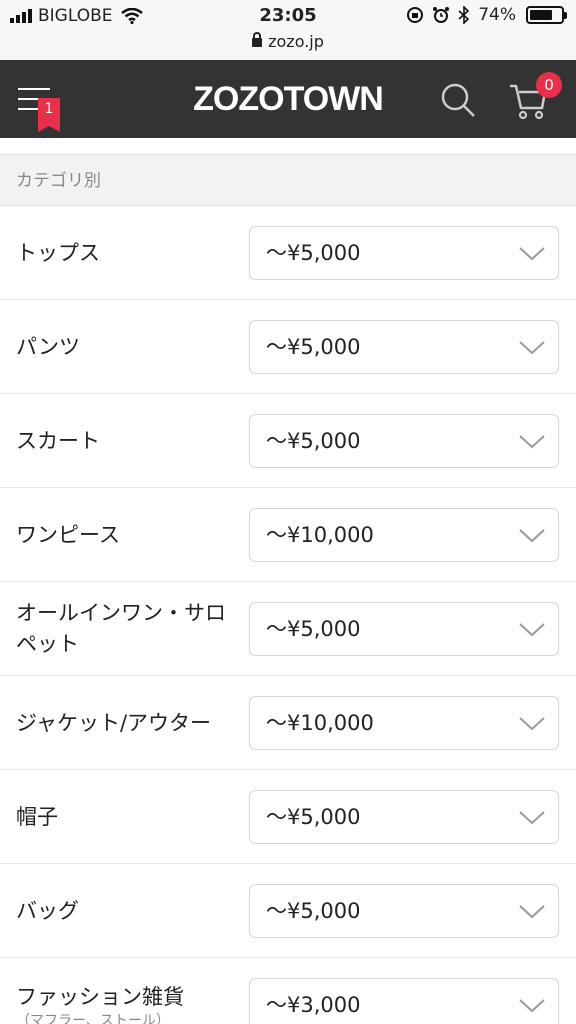 The height and width of the screenshot is (1024, 576). What do you see at coordinates (296, 41) in the screenshot?
I see `url-domain: zozo.jp` at bounding box center [296, 41].